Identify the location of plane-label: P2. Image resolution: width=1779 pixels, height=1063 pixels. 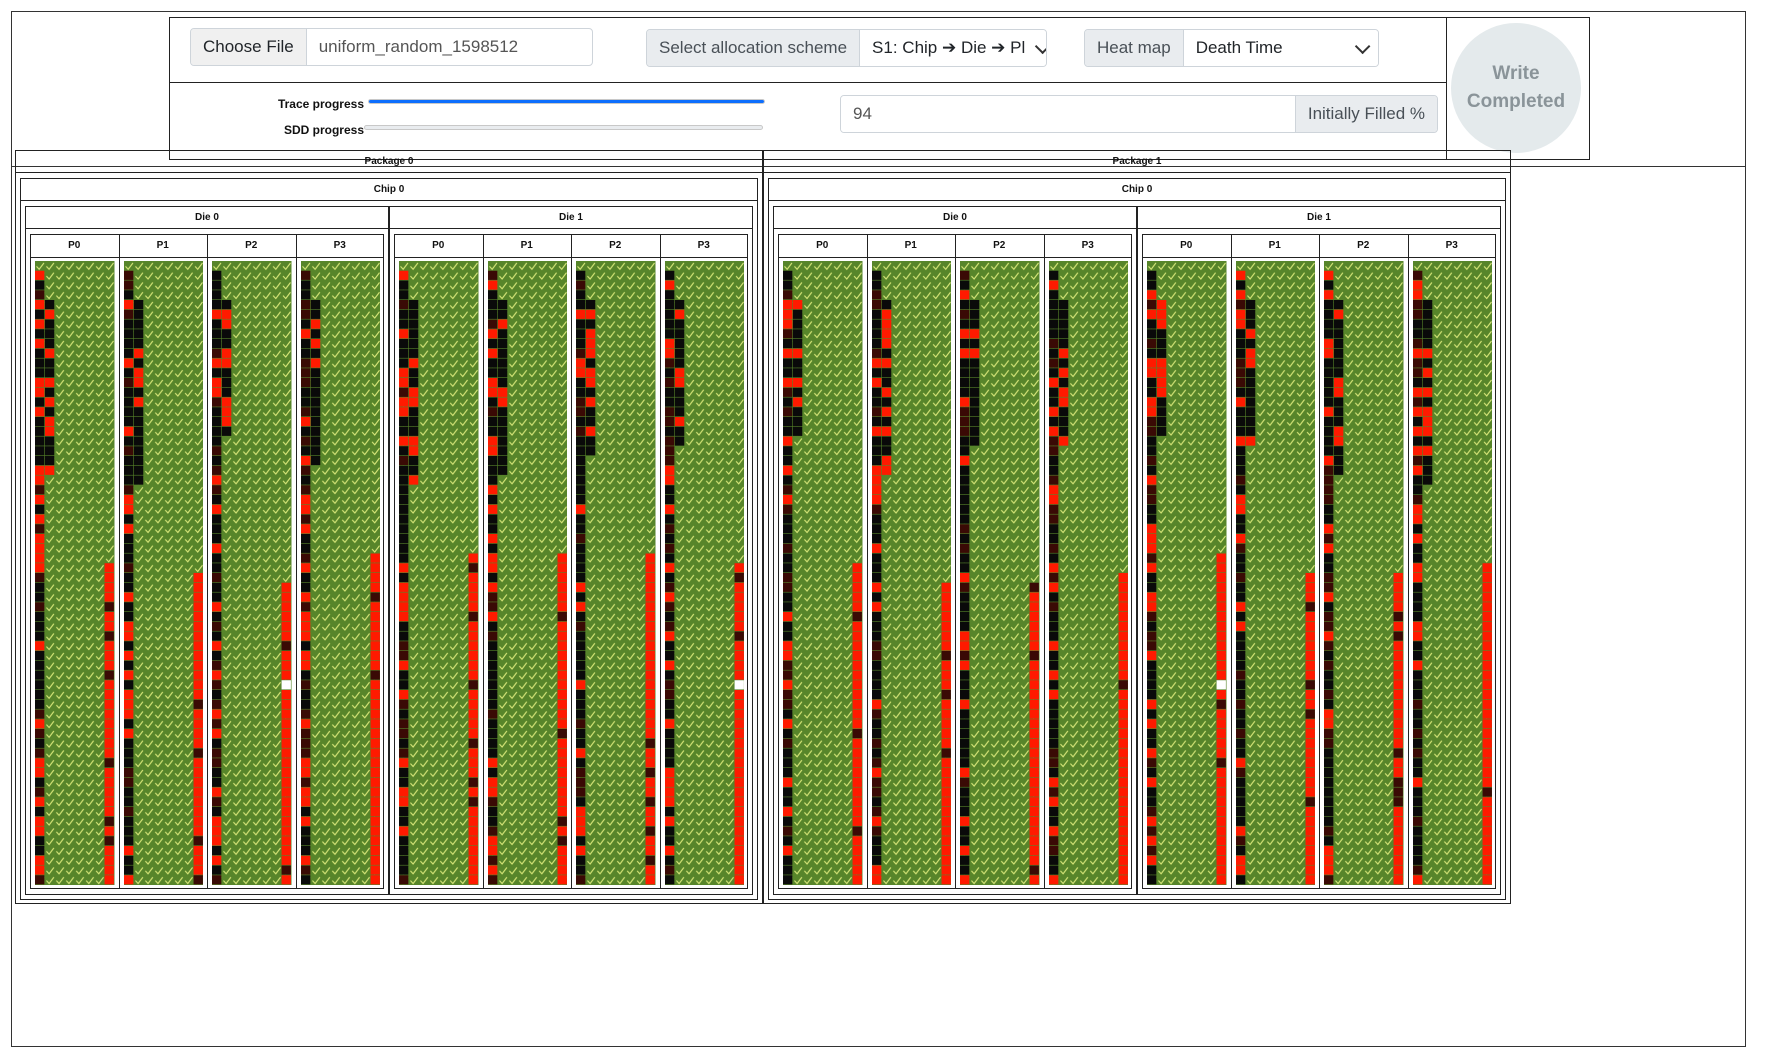
(615, 245).